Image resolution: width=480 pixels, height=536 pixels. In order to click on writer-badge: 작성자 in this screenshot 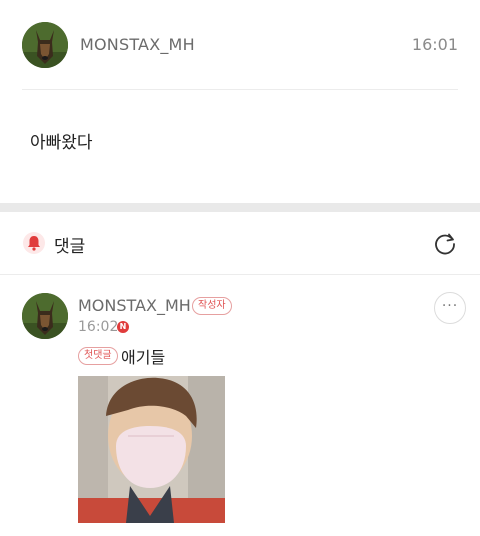, I will do `click(212, 306)`.